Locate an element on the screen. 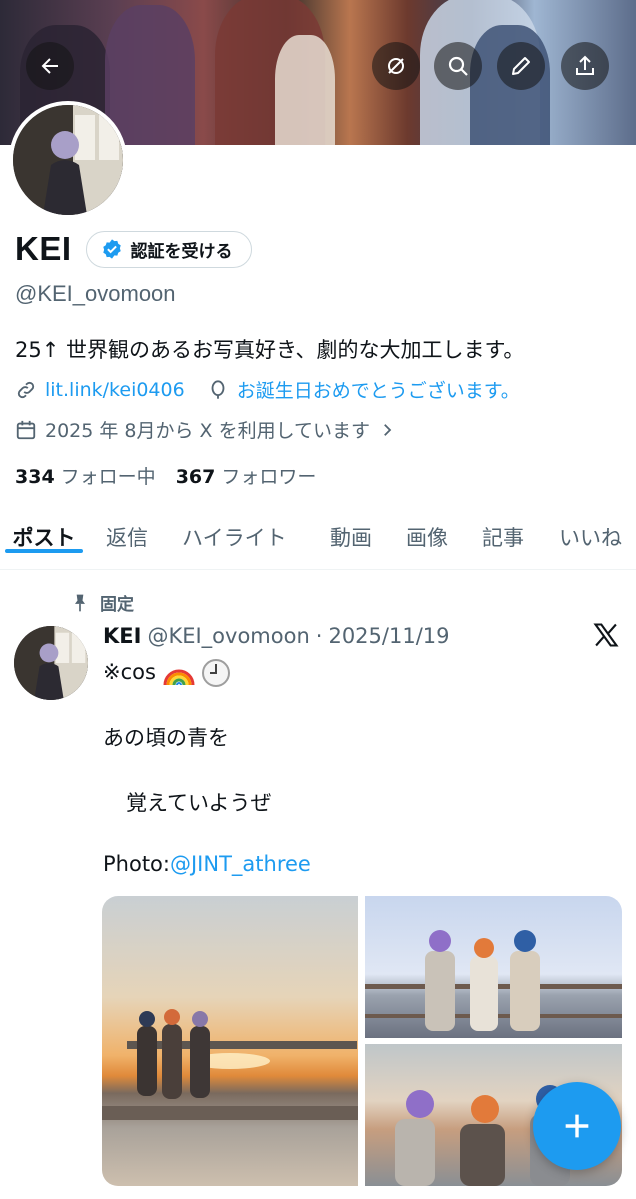  name-row: KEI 認証を受ける is located at coordinates (133, 249).